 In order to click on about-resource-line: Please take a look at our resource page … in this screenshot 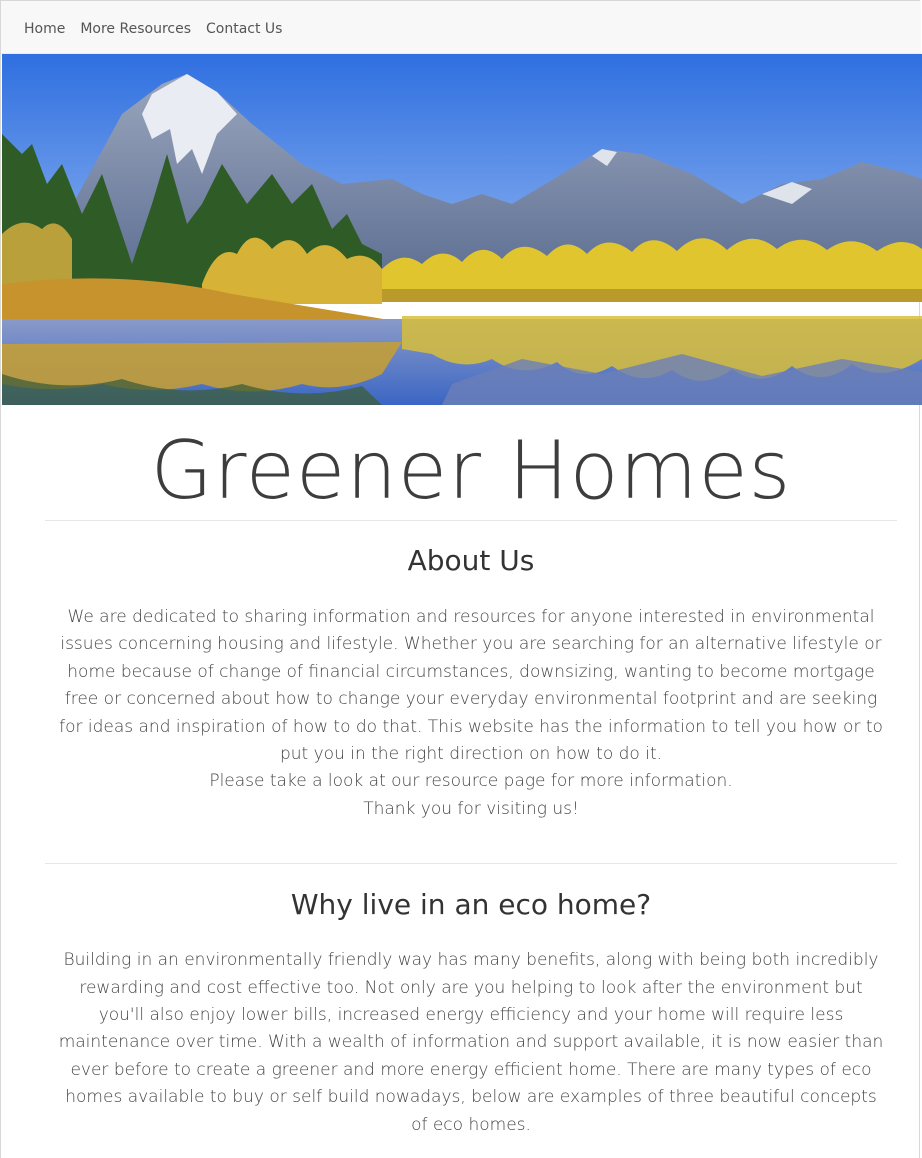, I will do `click(471, 781)`.